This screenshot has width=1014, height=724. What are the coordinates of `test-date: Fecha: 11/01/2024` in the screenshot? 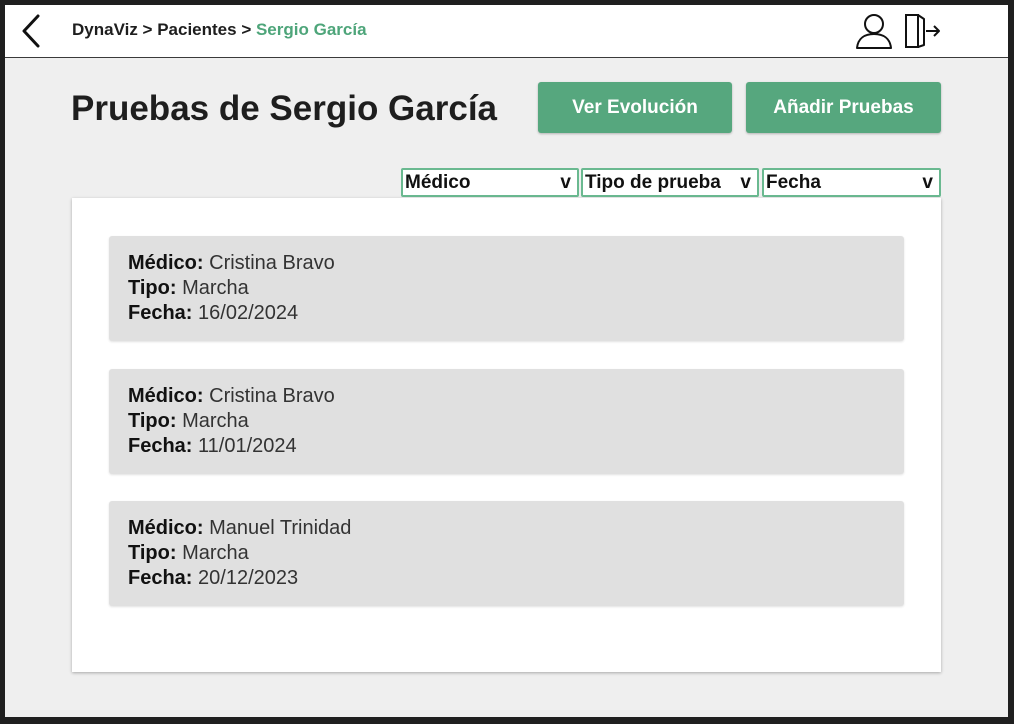 It's located at (212, 446).